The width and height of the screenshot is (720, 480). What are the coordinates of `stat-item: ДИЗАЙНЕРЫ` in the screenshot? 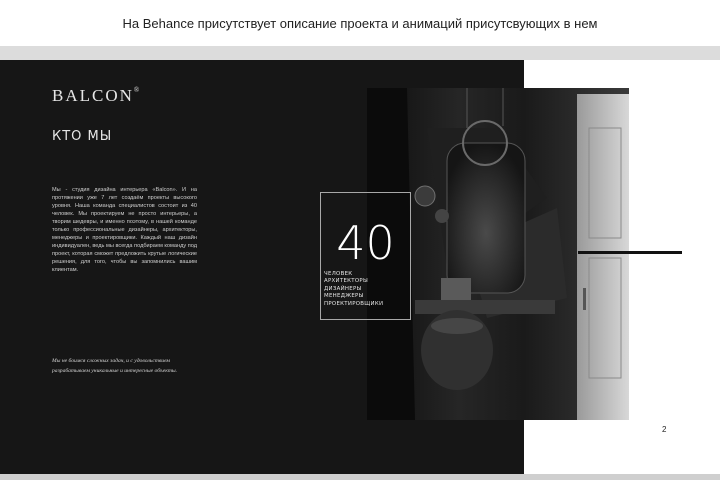 It's located at (343, 288).